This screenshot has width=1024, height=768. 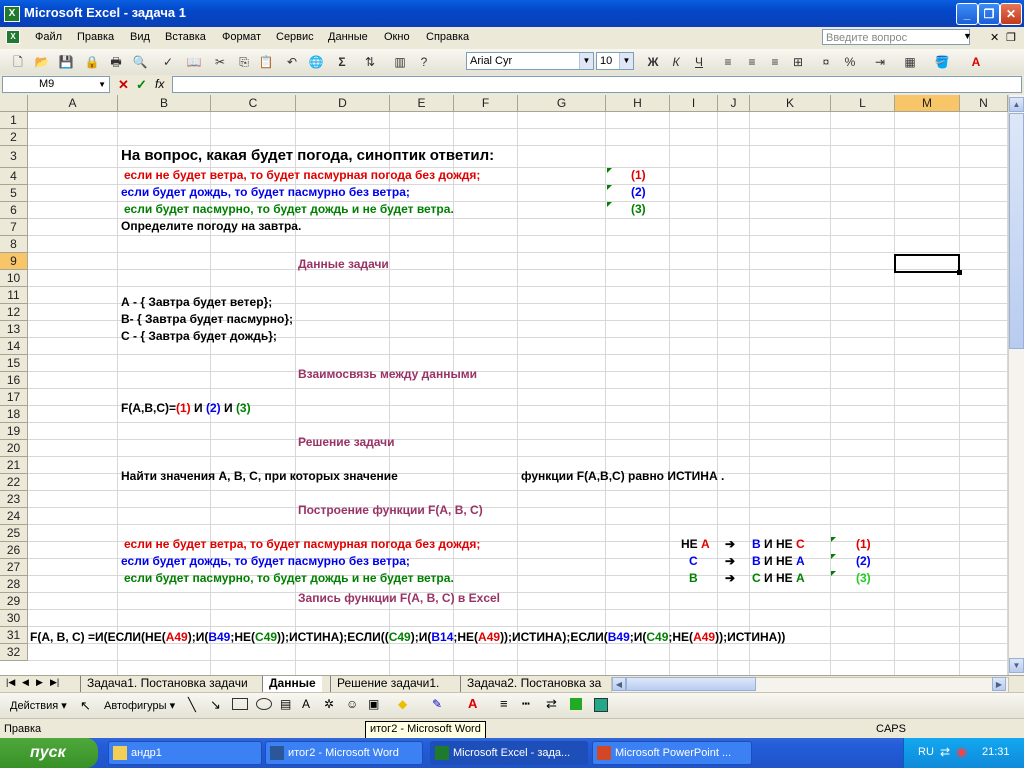 What do you see at coordinates (14, 567) in the screenshot?
I see `row-header-27: 27` at bounding box center [14, 567].